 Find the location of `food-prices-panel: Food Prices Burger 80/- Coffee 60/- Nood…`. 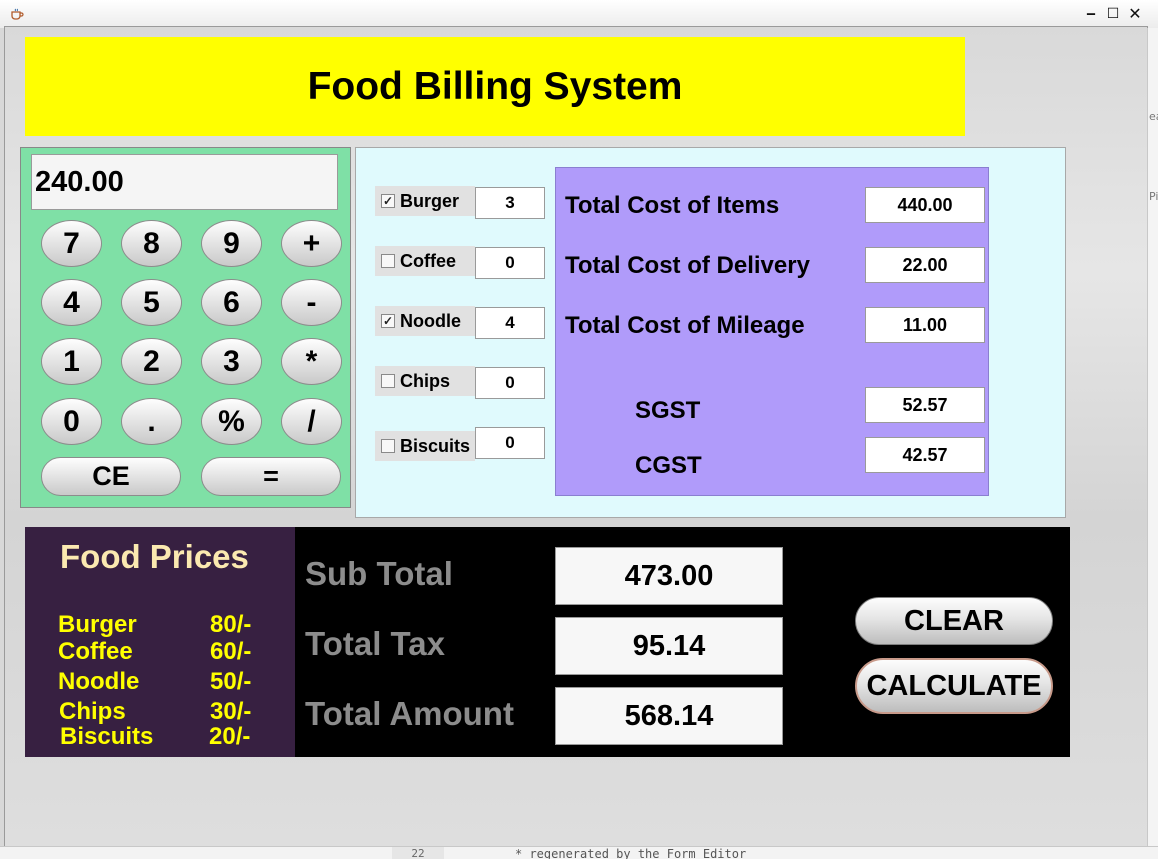

food-prices-panel: Food Prices Burger 80/- Coffee 60/- Nood… is located at coordinates (160, 642).